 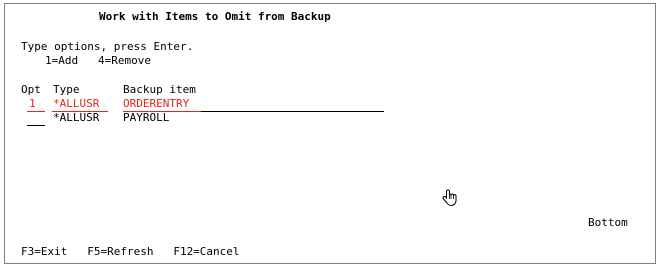 What do you see at coordinates (146, 117) in the screenshot?
I see `row-2-backup-item: PAYROLL` at bounding box center [146, 117].